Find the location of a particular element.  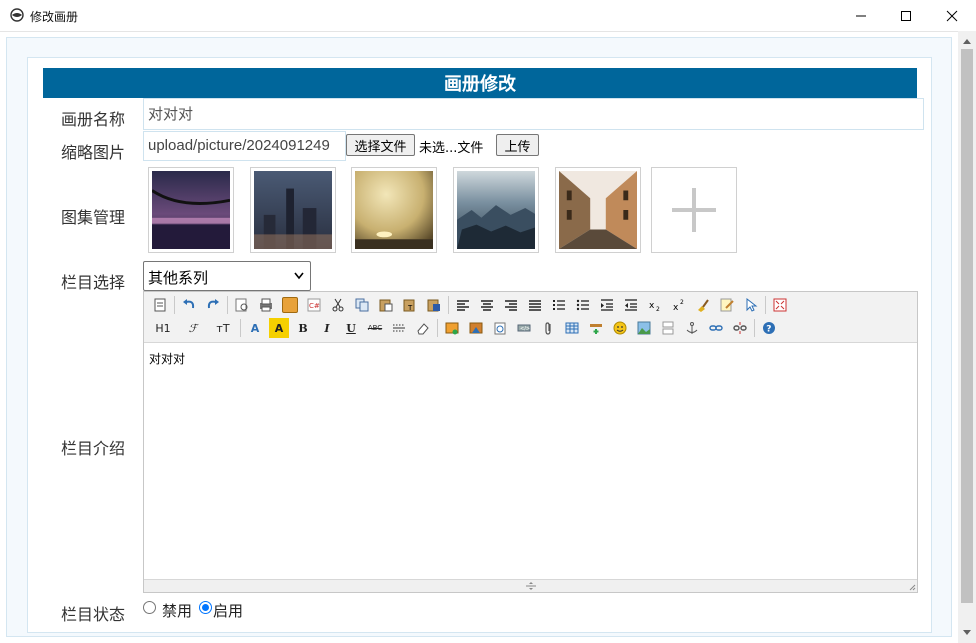

font-family-dropdown: ℱ is located at coordinates (193, 328).